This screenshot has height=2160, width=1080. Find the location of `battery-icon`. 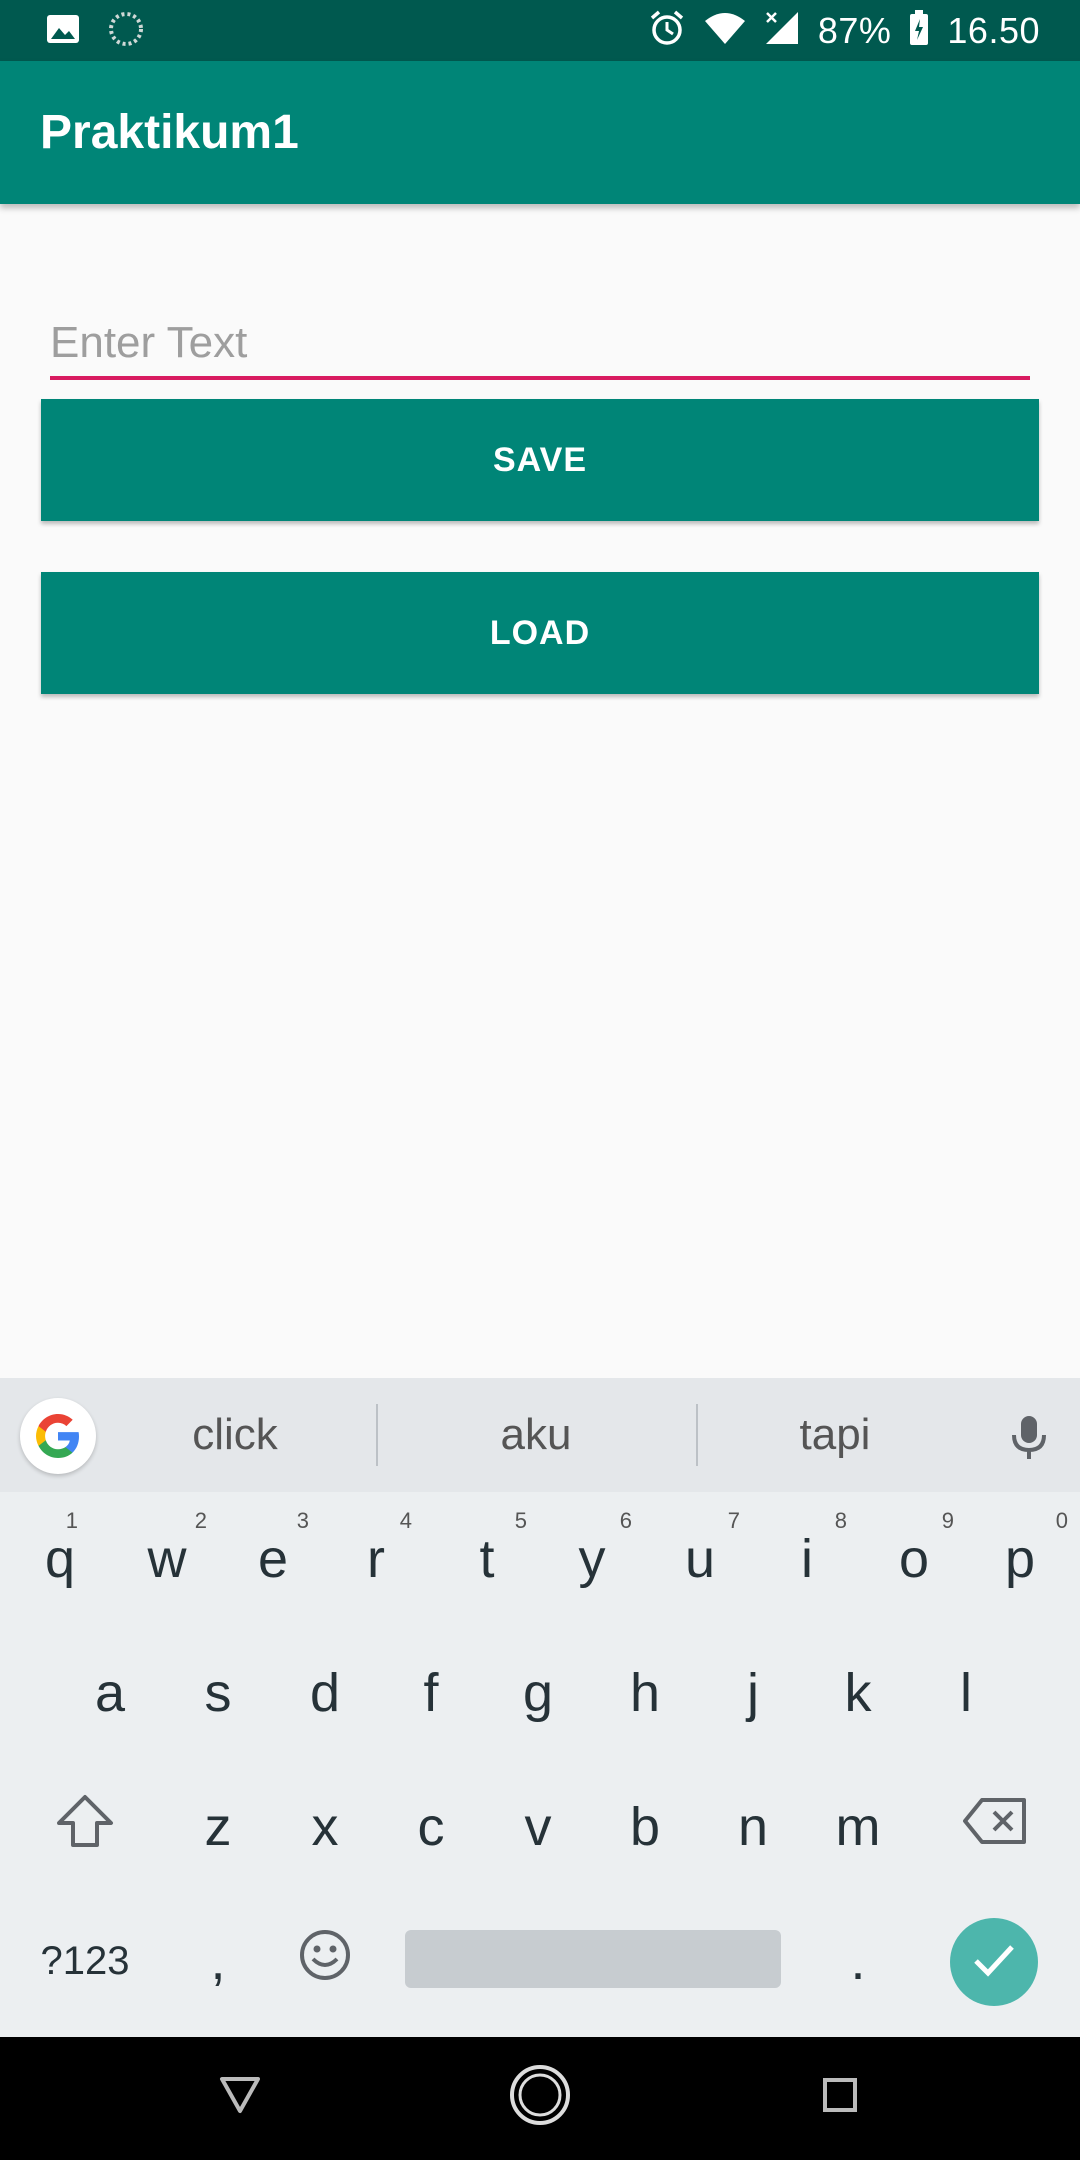

battery-icon is located at coordinates (919, 30).